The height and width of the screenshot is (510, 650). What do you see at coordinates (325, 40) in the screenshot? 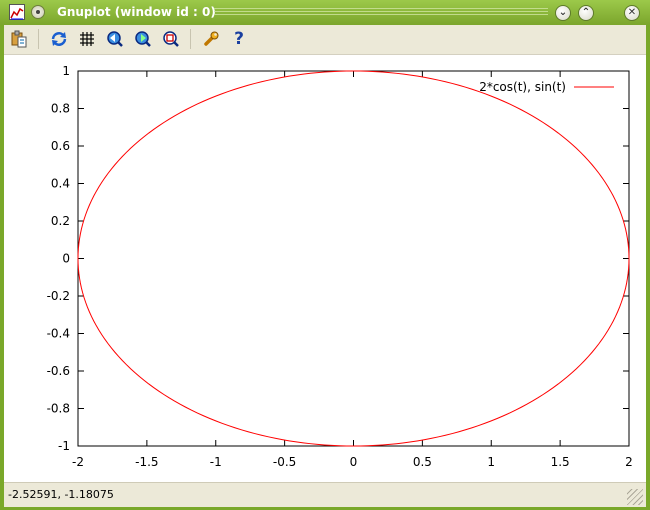
I see `toolbar: ?` at bounding box center [325, 40].